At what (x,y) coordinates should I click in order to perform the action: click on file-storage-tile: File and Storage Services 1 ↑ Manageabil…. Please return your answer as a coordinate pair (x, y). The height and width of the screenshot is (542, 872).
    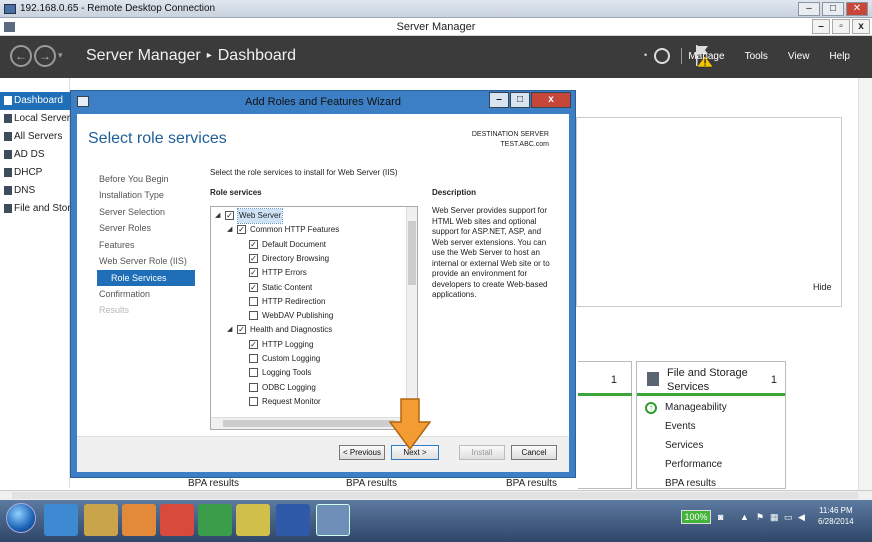
    Looking at the image, I should click on (711, 425).